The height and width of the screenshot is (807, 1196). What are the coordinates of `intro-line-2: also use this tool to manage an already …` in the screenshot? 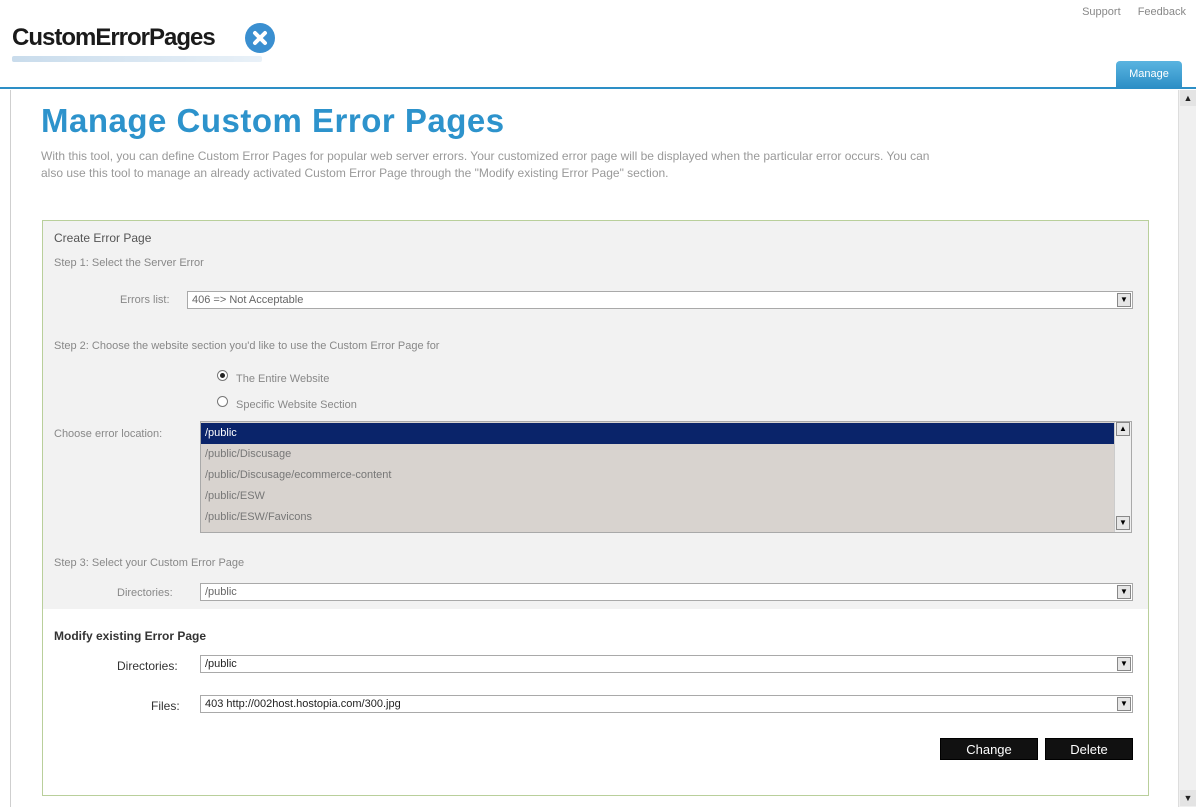 It's located at (355, 173).